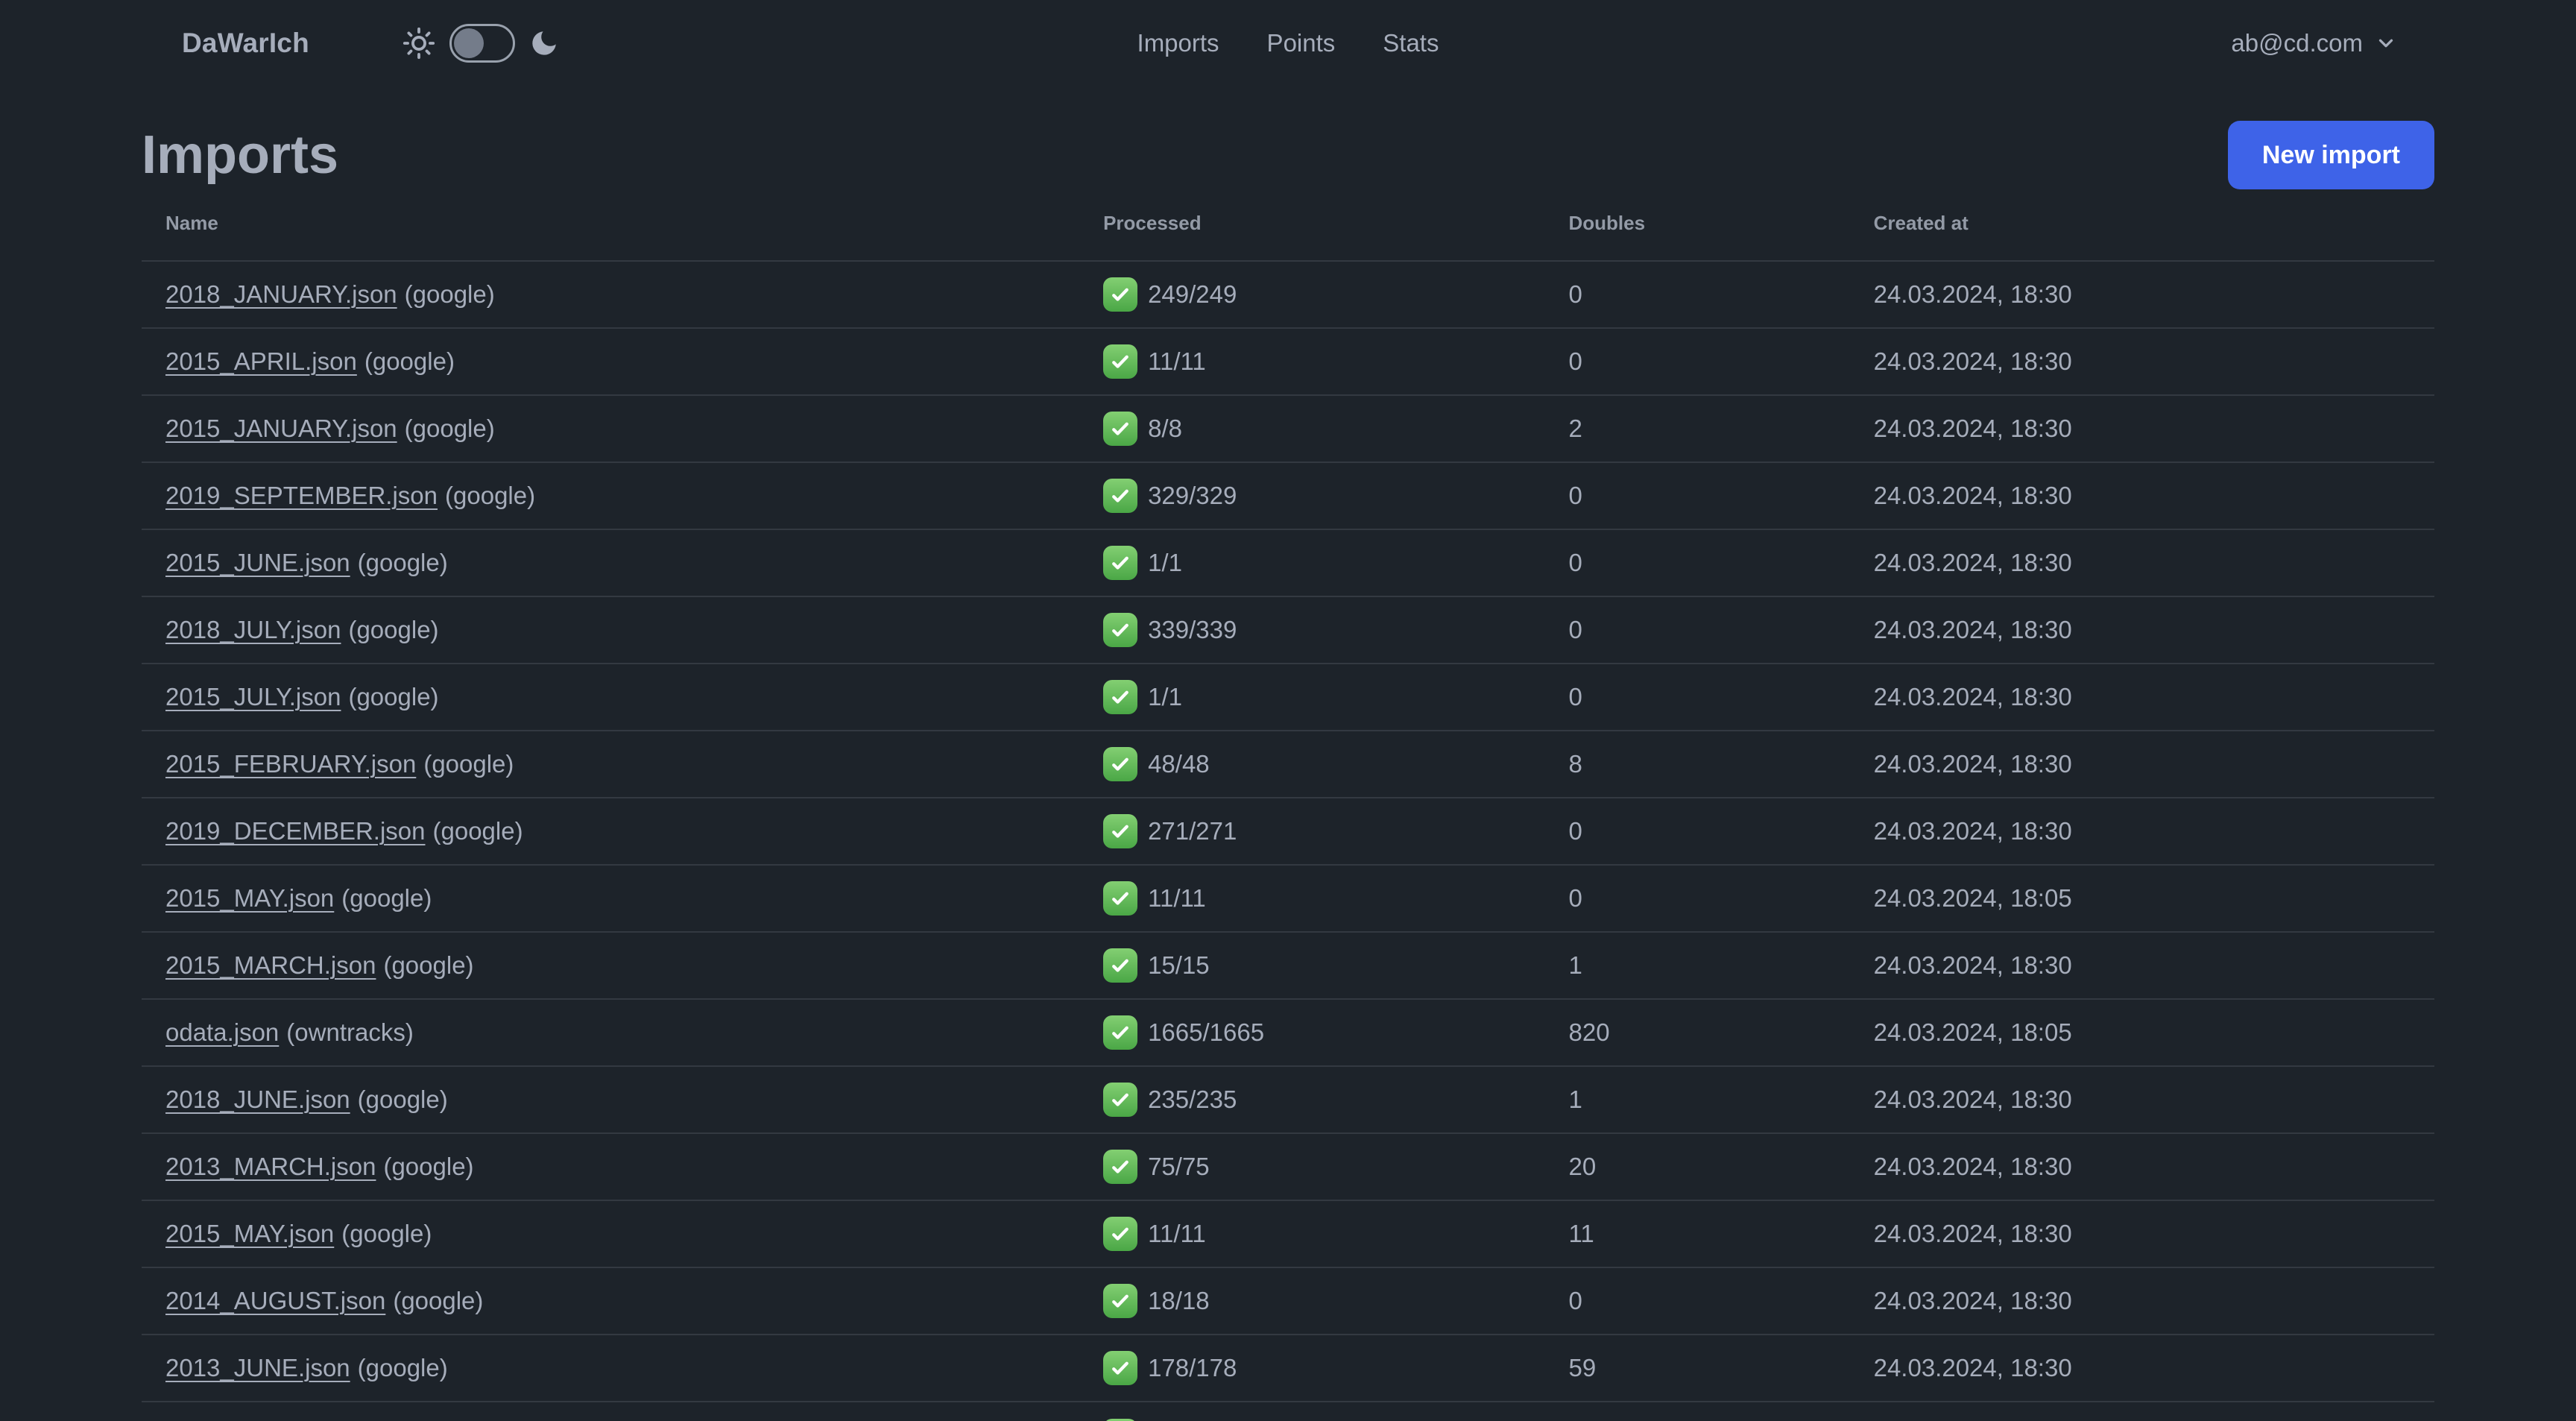 The width and height of the screenshot is (2576, 1421). What do you see at coordinates (2141, 1032) in the screenshot?
I see `created-at-cell: 24.03.2024, 18:05` at bounding box center [2141, 1032].